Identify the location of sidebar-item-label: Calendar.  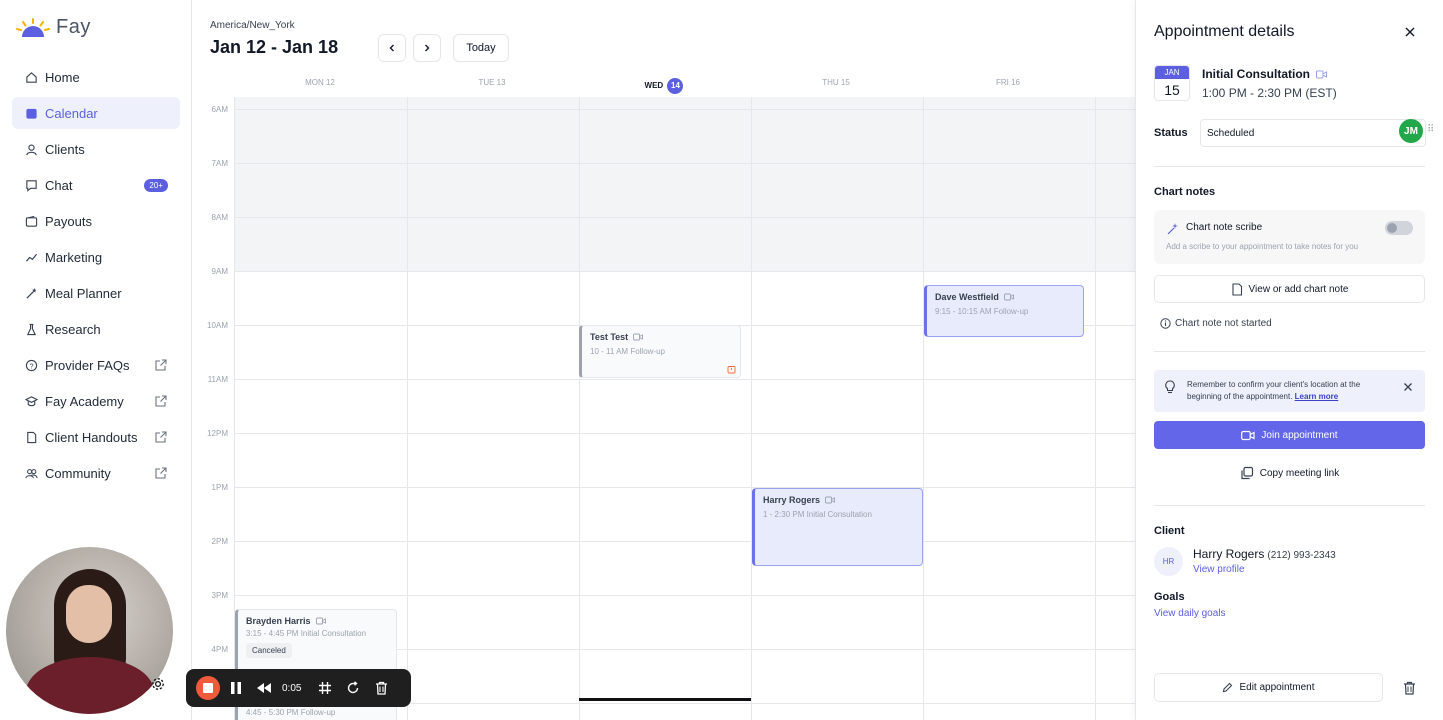
(71, 113).